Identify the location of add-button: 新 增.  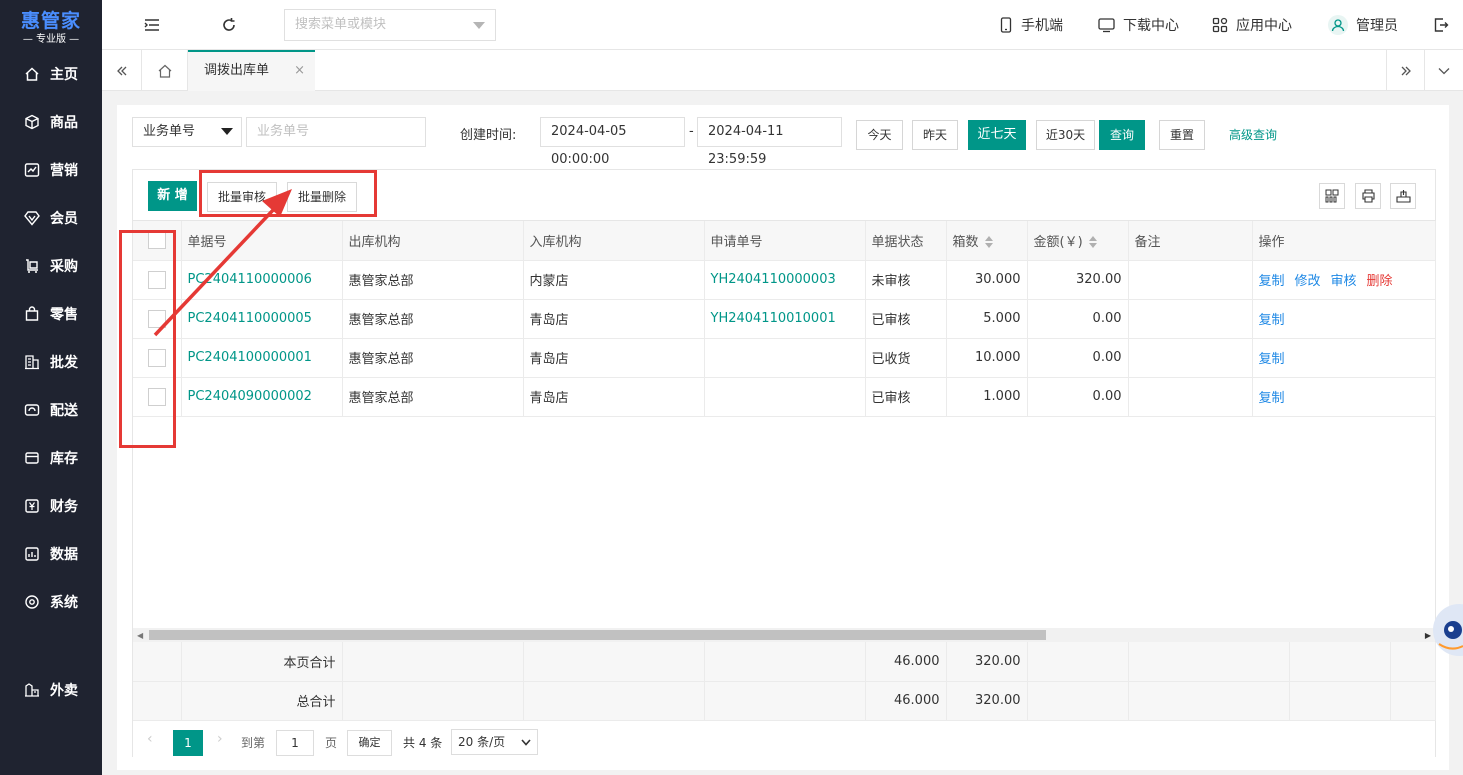
(172, 196).